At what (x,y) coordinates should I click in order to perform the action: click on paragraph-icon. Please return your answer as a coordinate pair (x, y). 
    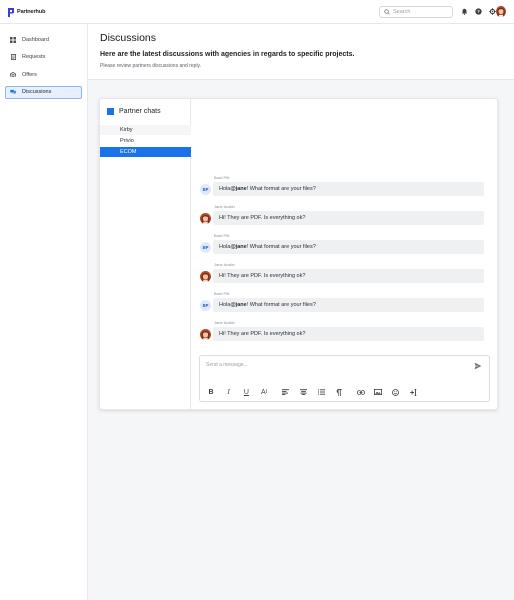
    Looking at the image, I should click on (339, 392).